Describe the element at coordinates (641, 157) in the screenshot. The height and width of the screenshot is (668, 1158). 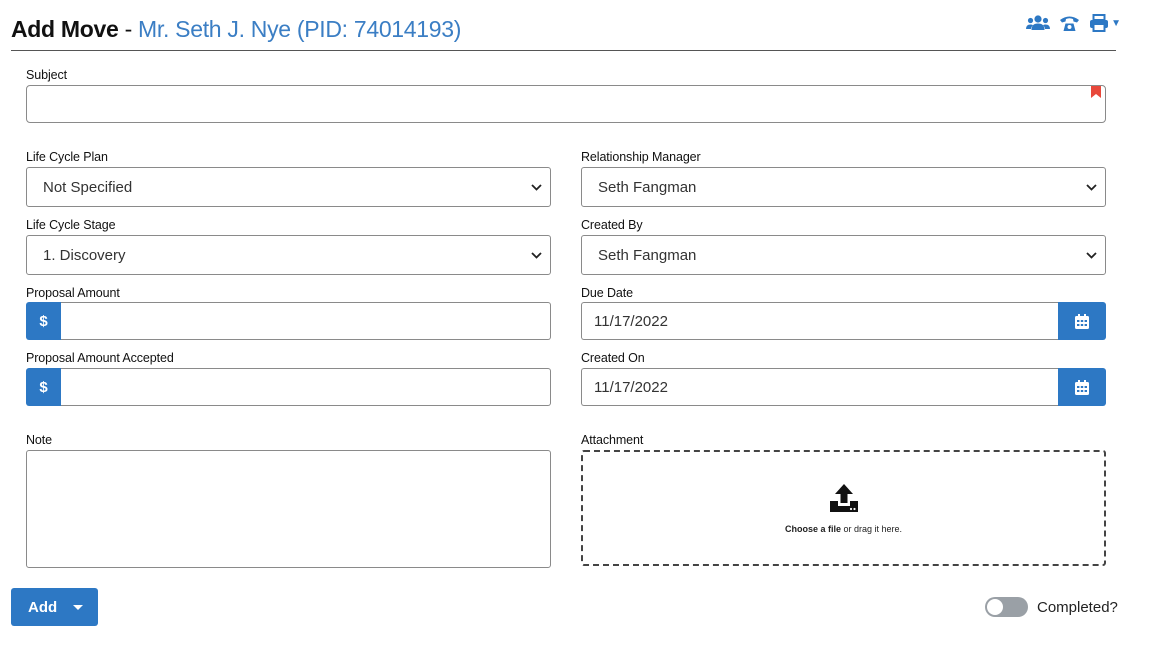
I see `relationship-manager-label: Relationship Manager` at that location.